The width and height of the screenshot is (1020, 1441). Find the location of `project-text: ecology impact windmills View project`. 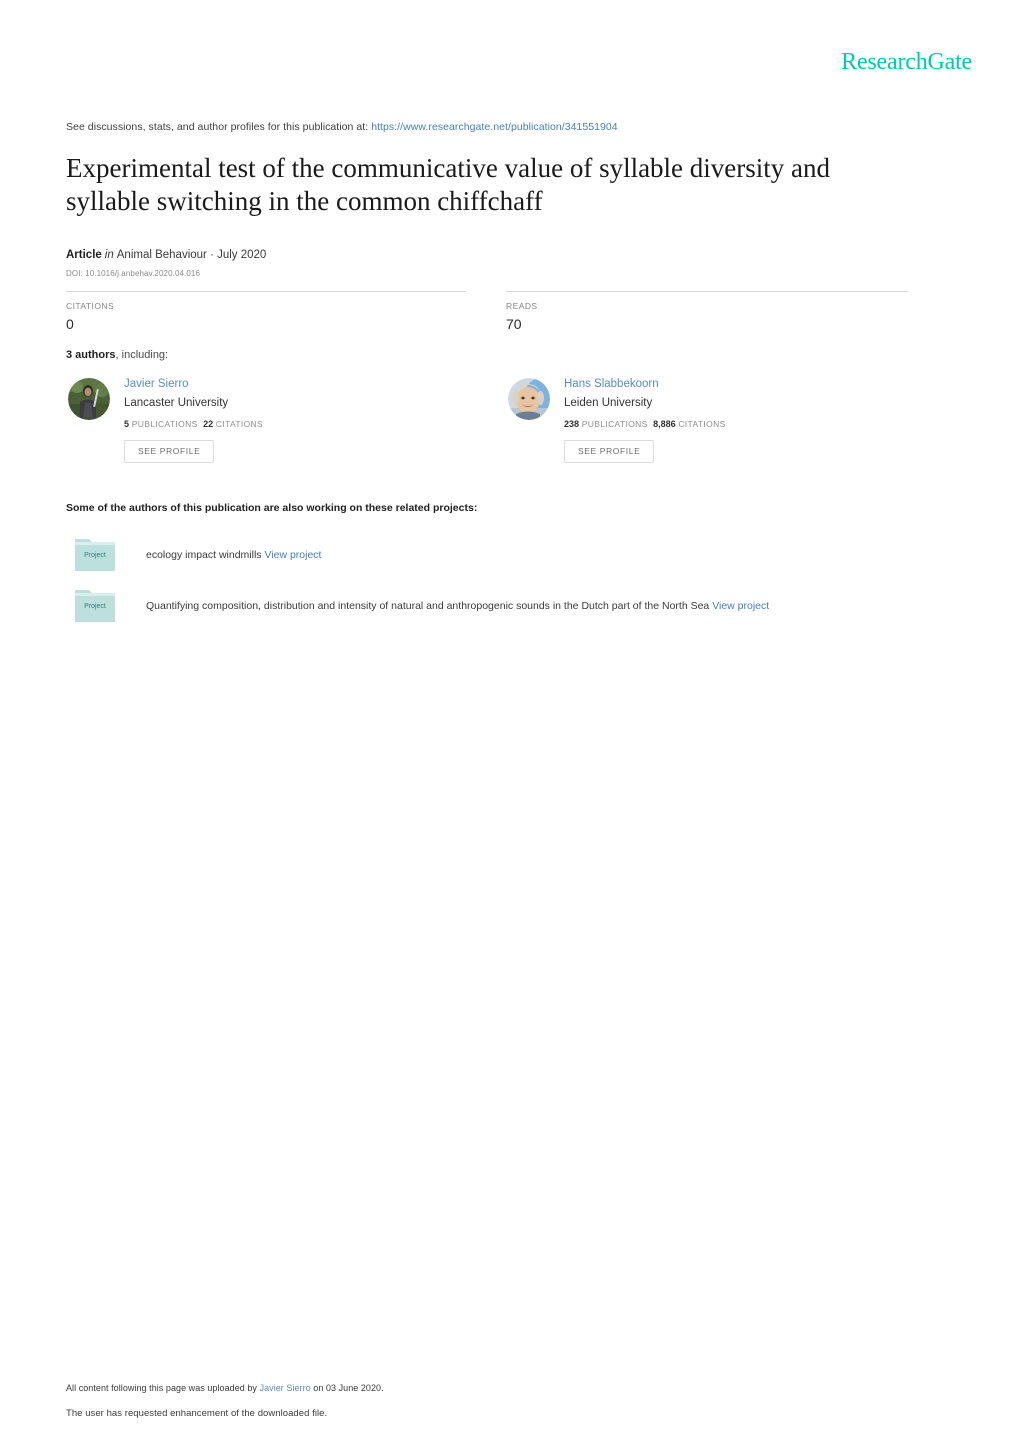

project-text: ecology impact windmills View project is located at coordinates (233, 555).